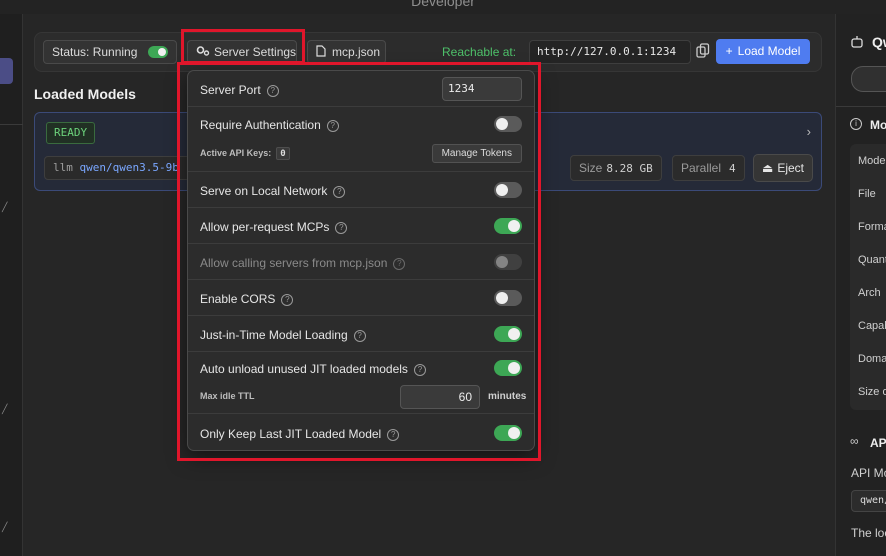 This screenshot has height=556, width=886. What do you see at coordinates (356, 52) in the screenshot?
I see `mcp-json-label: mcp.json` at bounding box center [356, 52].